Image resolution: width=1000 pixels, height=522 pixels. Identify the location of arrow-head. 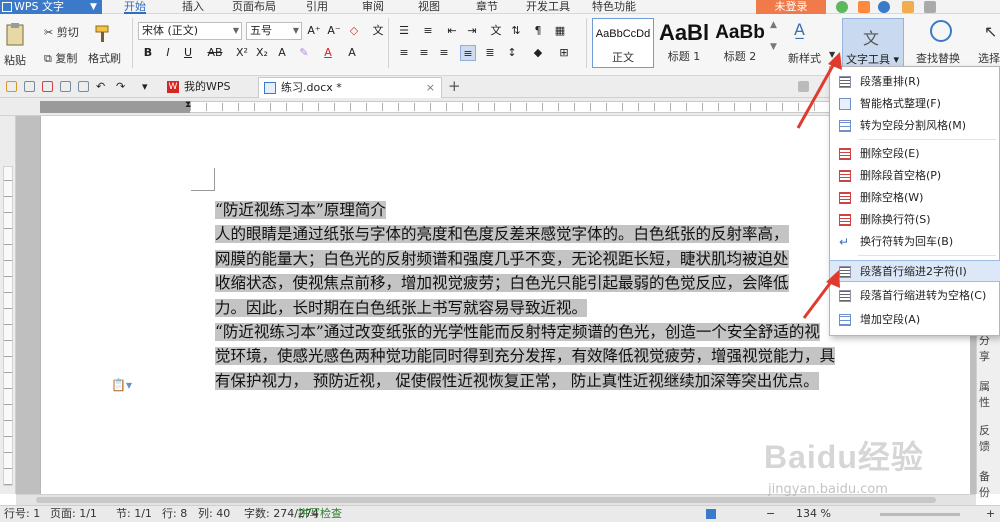
(835, 61).